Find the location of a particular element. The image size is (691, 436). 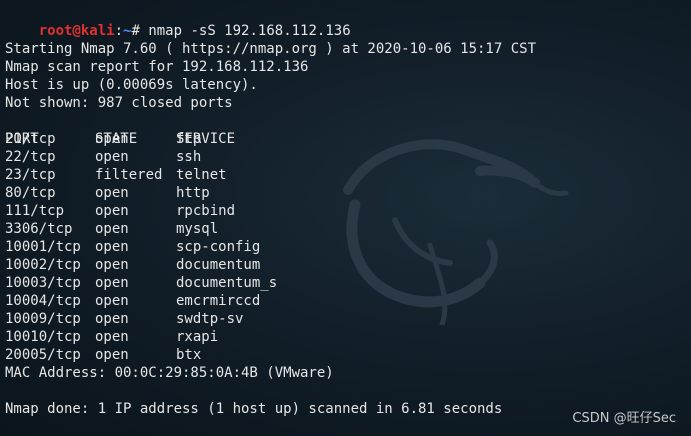

port-cell: 10003/tcp is located at coordinates (43, 283).